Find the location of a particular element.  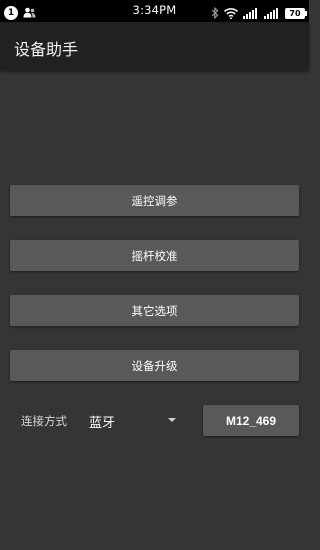

chevron-down-icon is located at coordinates (172, 420).